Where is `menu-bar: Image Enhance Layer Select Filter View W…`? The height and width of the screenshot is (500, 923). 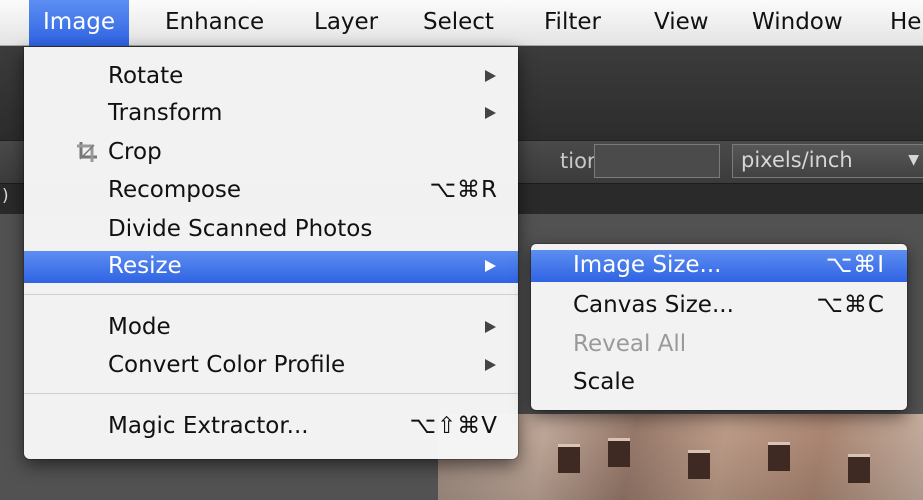 menu-bar: Image Enhance Layer Select Filter View W… is located at coordinates (461, 23).